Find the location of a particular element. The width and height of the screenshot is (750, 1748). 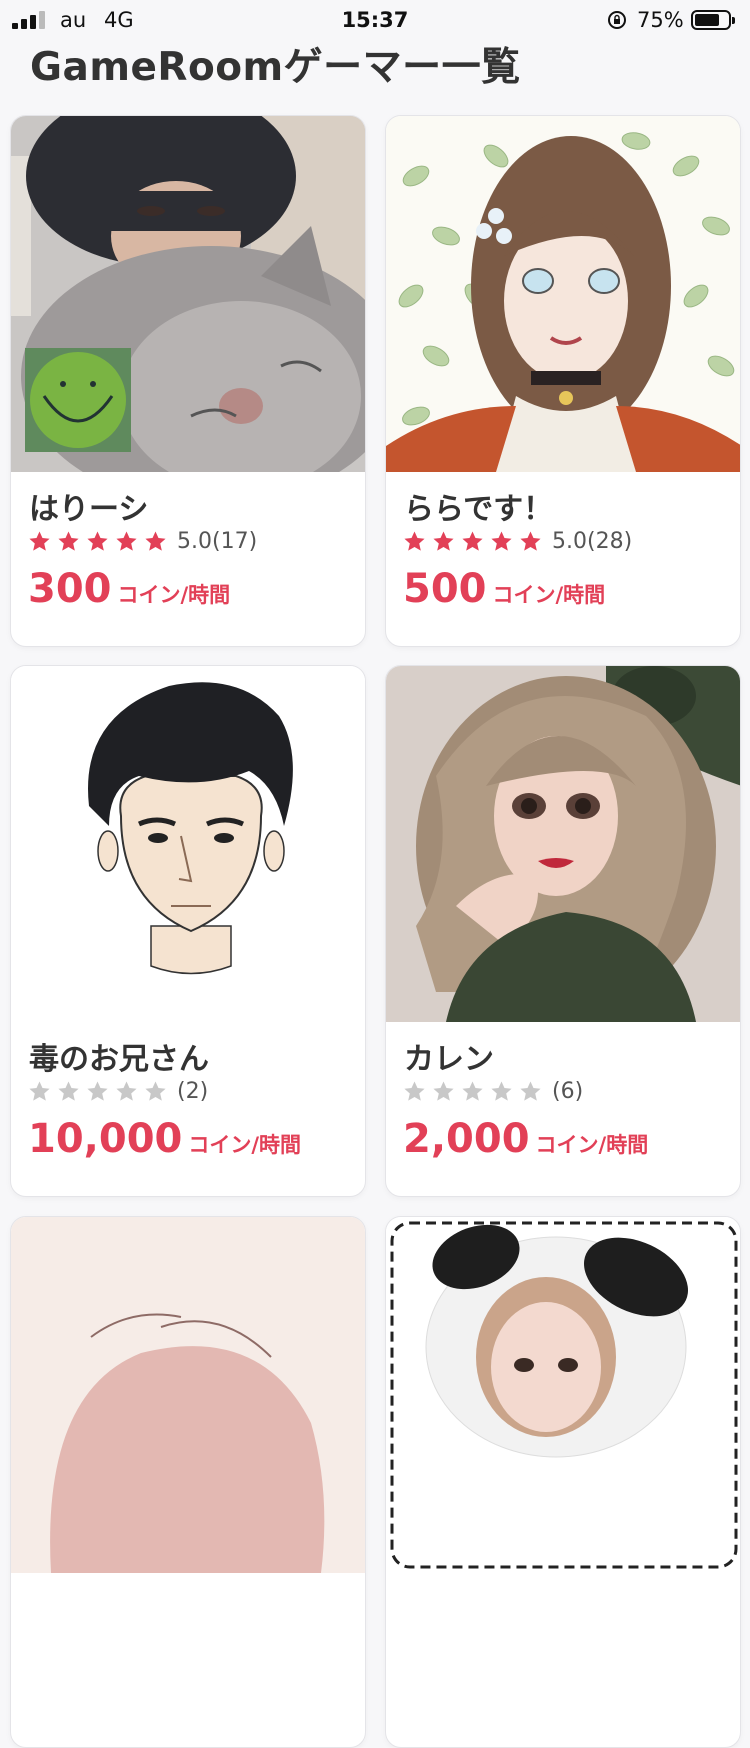

rating-text: (6) is located at coordinates (568, 1091).